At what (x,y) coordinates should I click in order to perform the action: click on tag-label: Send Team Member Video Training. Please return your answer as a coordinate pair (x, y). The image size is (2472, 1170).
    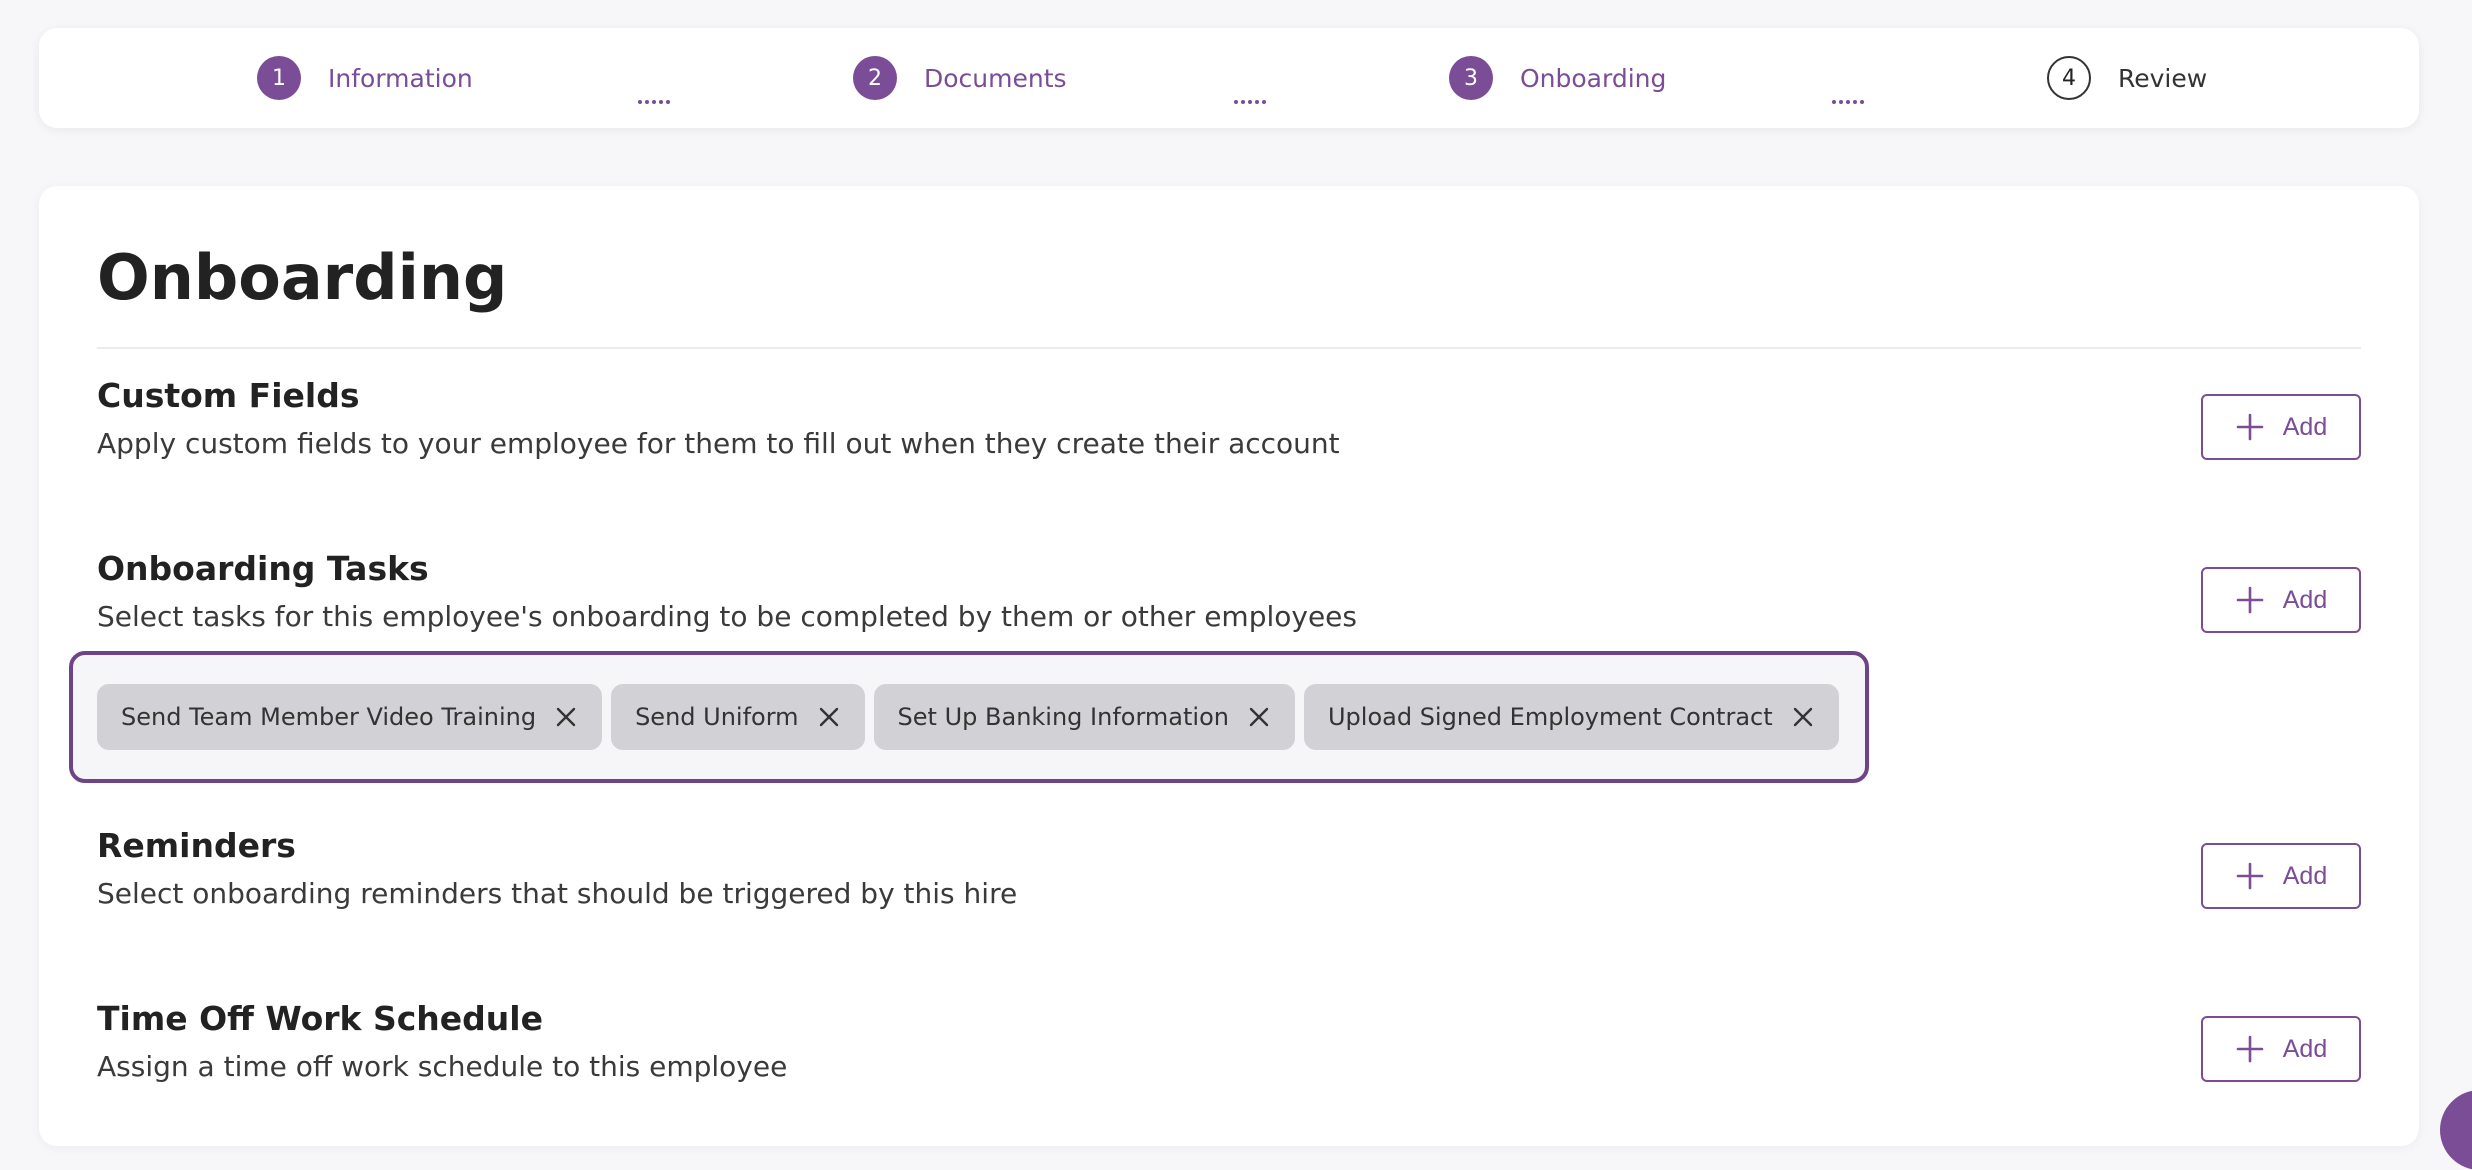
    Looking at the image, I should click on (329, 717).